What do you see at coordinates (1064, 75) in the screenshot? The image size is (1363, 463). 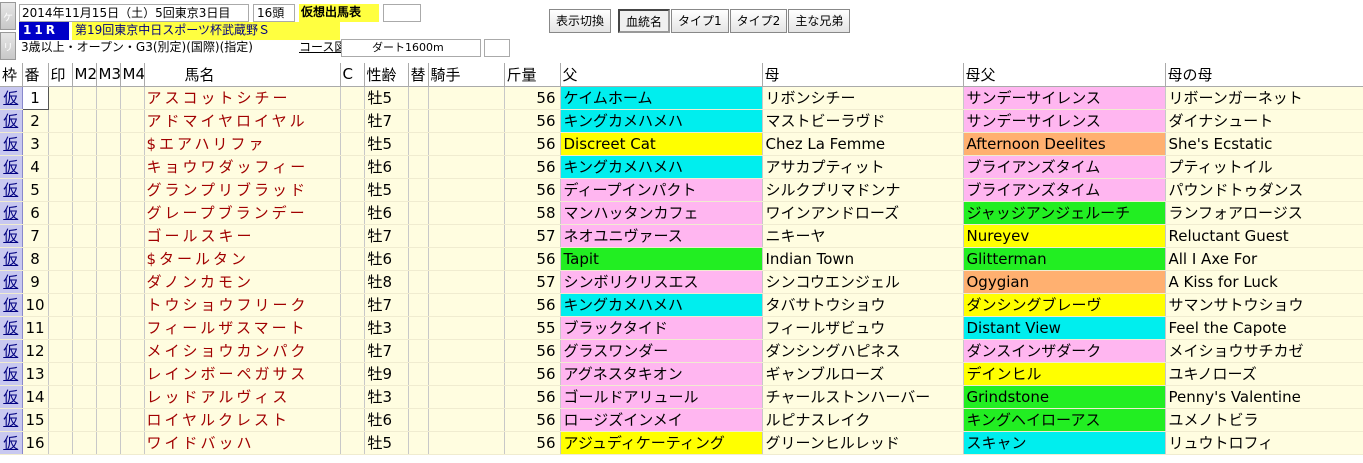 I see `col-broodmare-sire-header: 母父` at bounding box center [1064, 75].